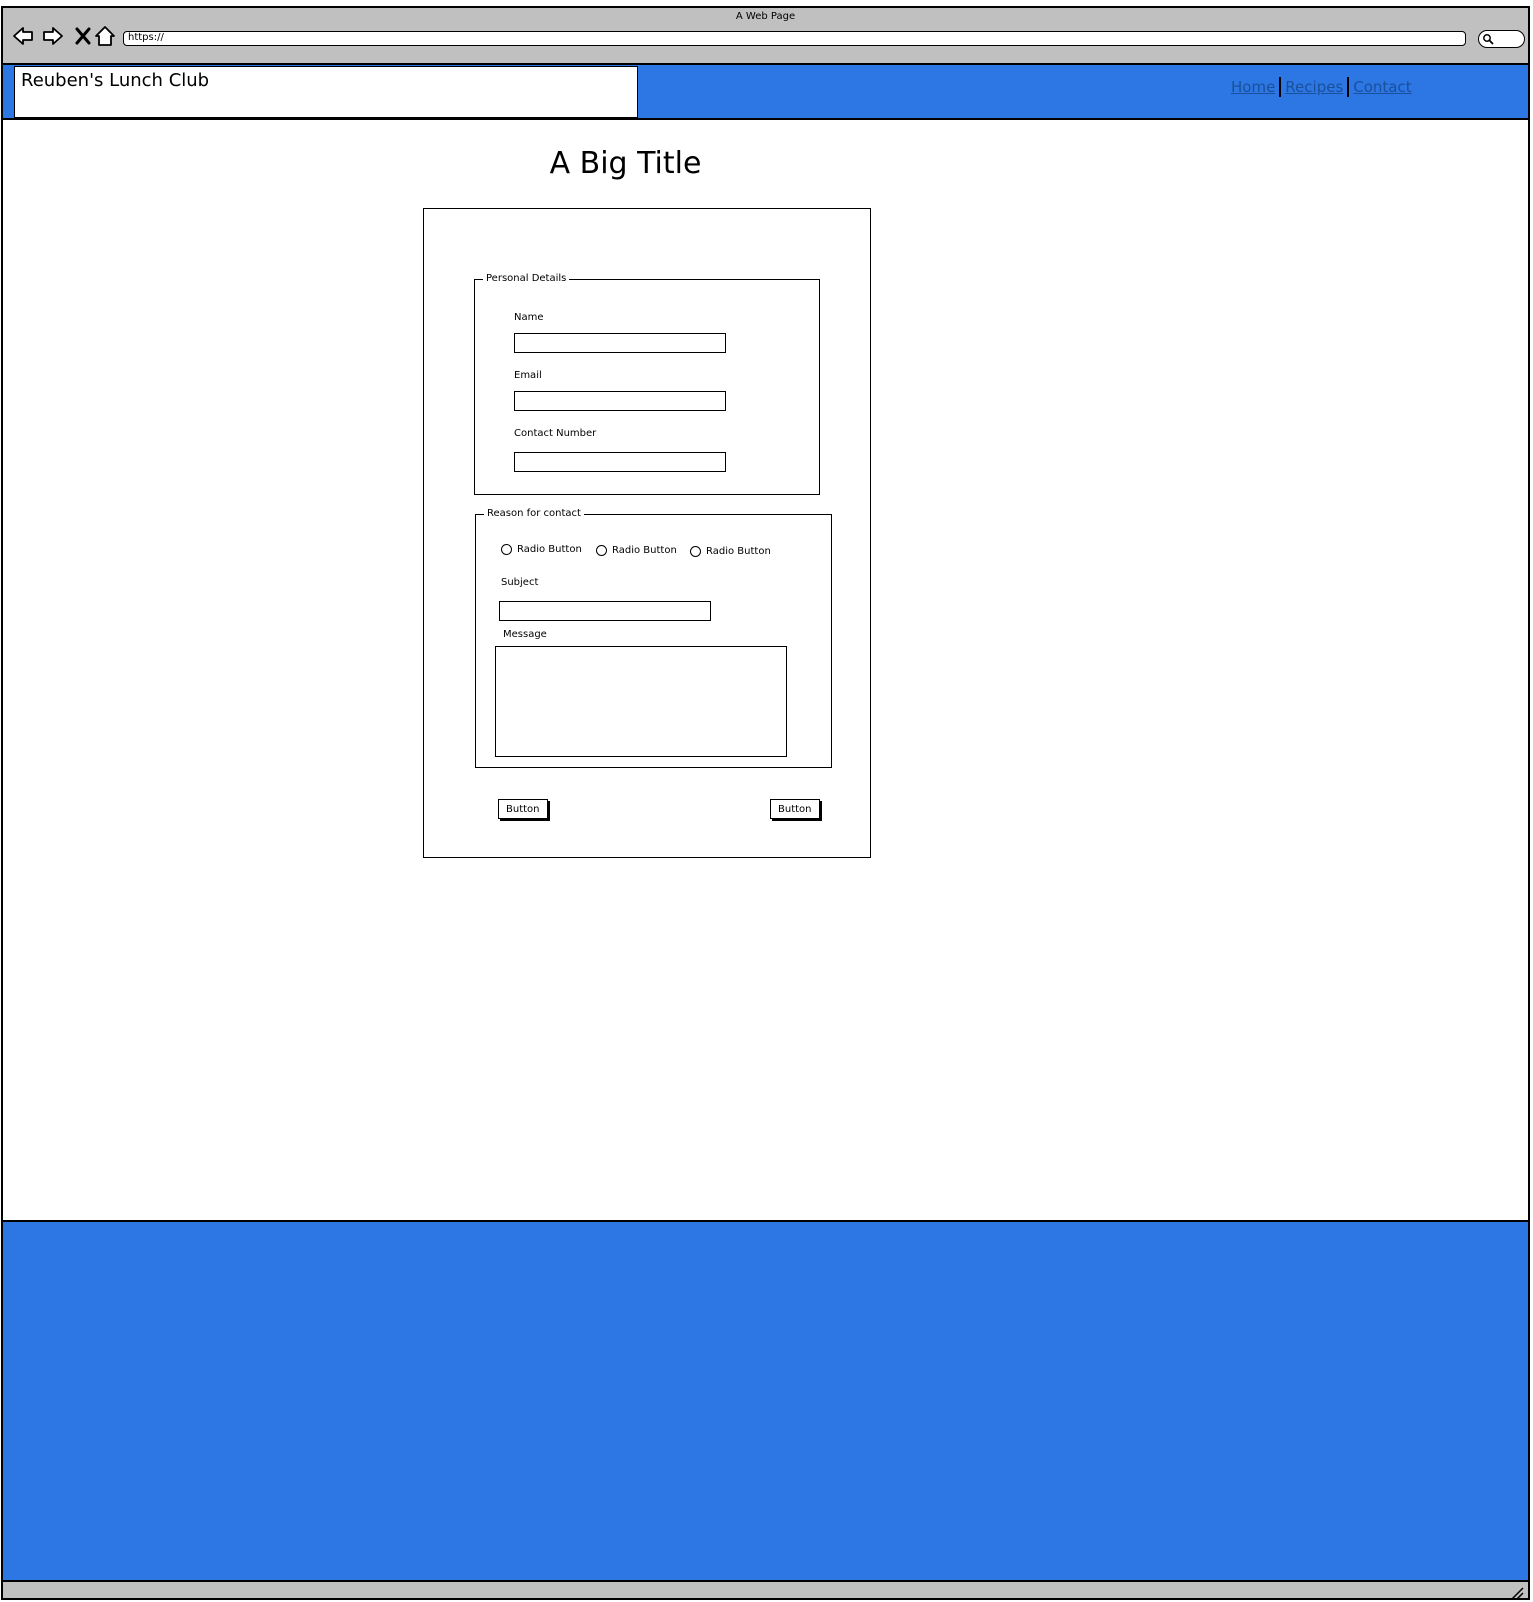  I want to click on reason-radio-3: Radio Button, so click(730, 551).